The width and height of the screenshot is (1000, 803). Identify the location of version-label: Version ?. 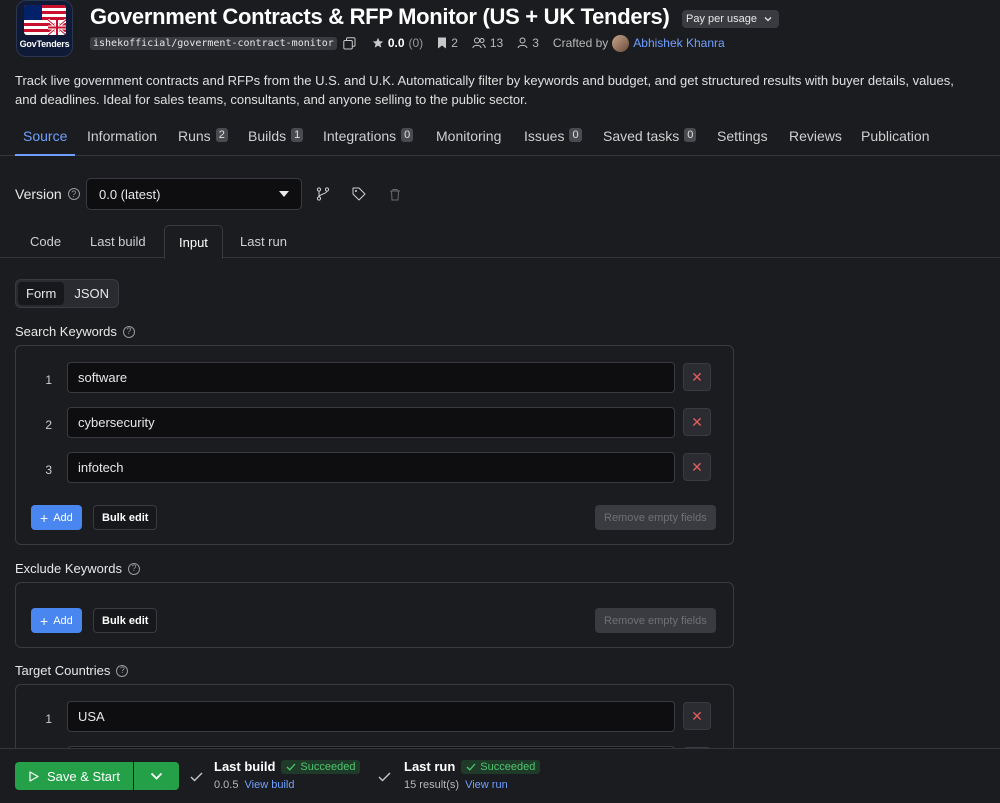
(47, 194).